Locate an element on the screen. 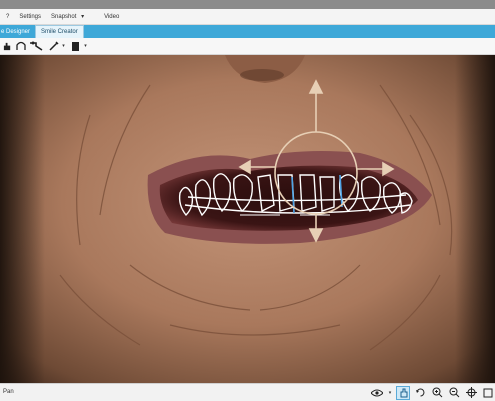  menu-settings: Settings is located at coordinates (30, 17).